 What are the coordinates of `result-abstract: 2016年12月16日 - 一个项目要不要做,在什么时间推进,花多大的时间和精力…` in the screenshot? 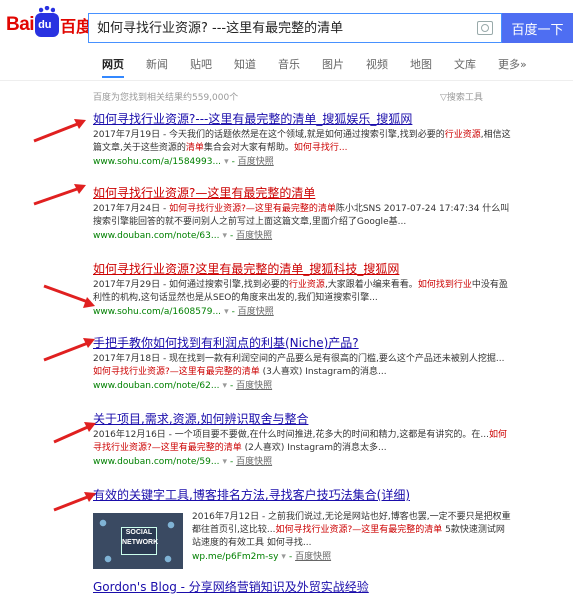 It's located at (300, 441).